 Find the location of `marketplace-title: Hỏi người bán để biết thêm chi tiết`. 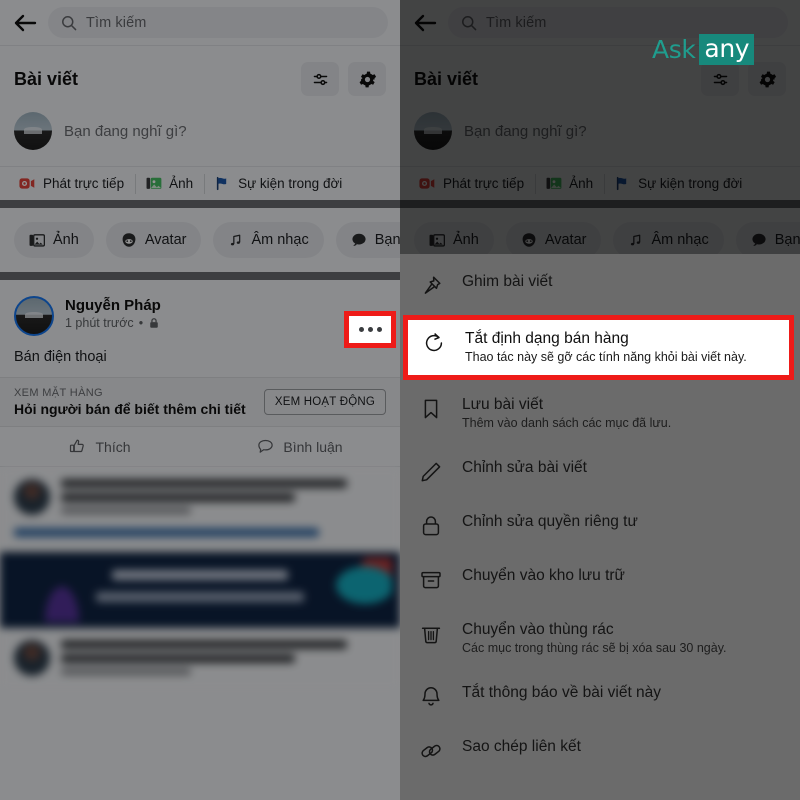

marketplace-title: Hỏi người bán để biết thêm chi tiết is located at coordinates (130, 409).